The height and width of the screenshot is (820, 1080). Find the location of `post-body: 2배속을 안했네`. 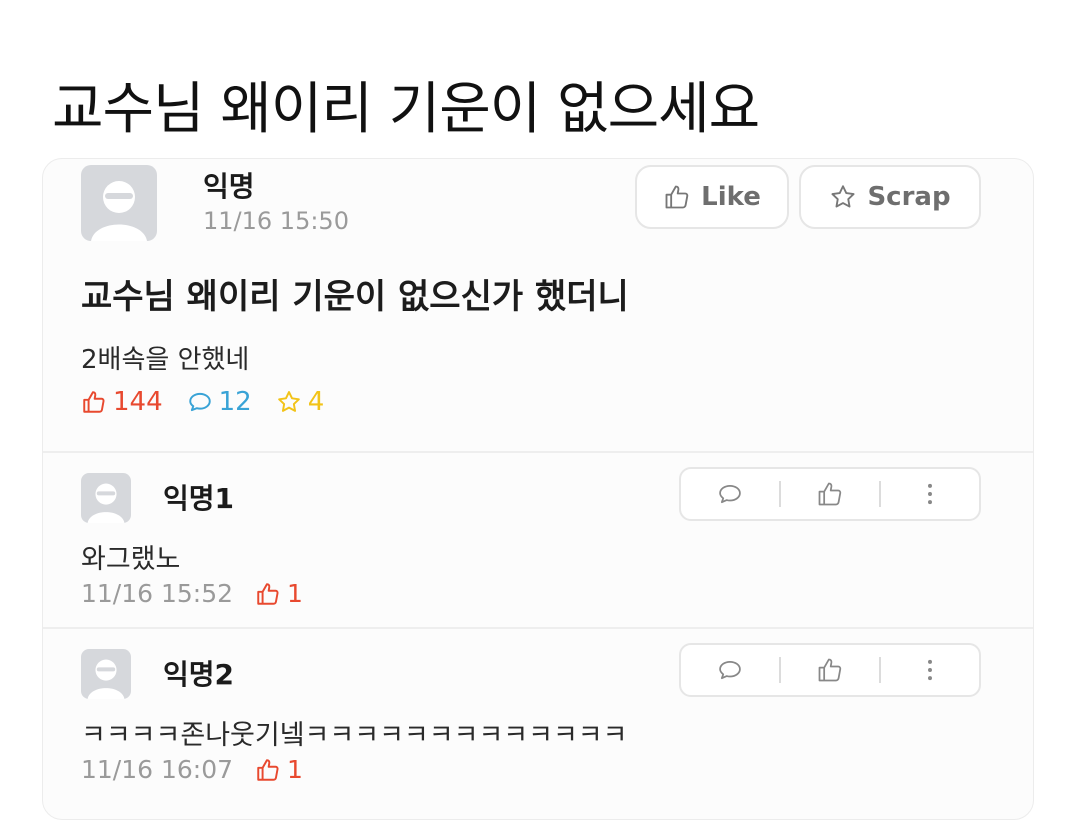

post-body: 2배속을 안했네 is located at coordinates (165, 360).